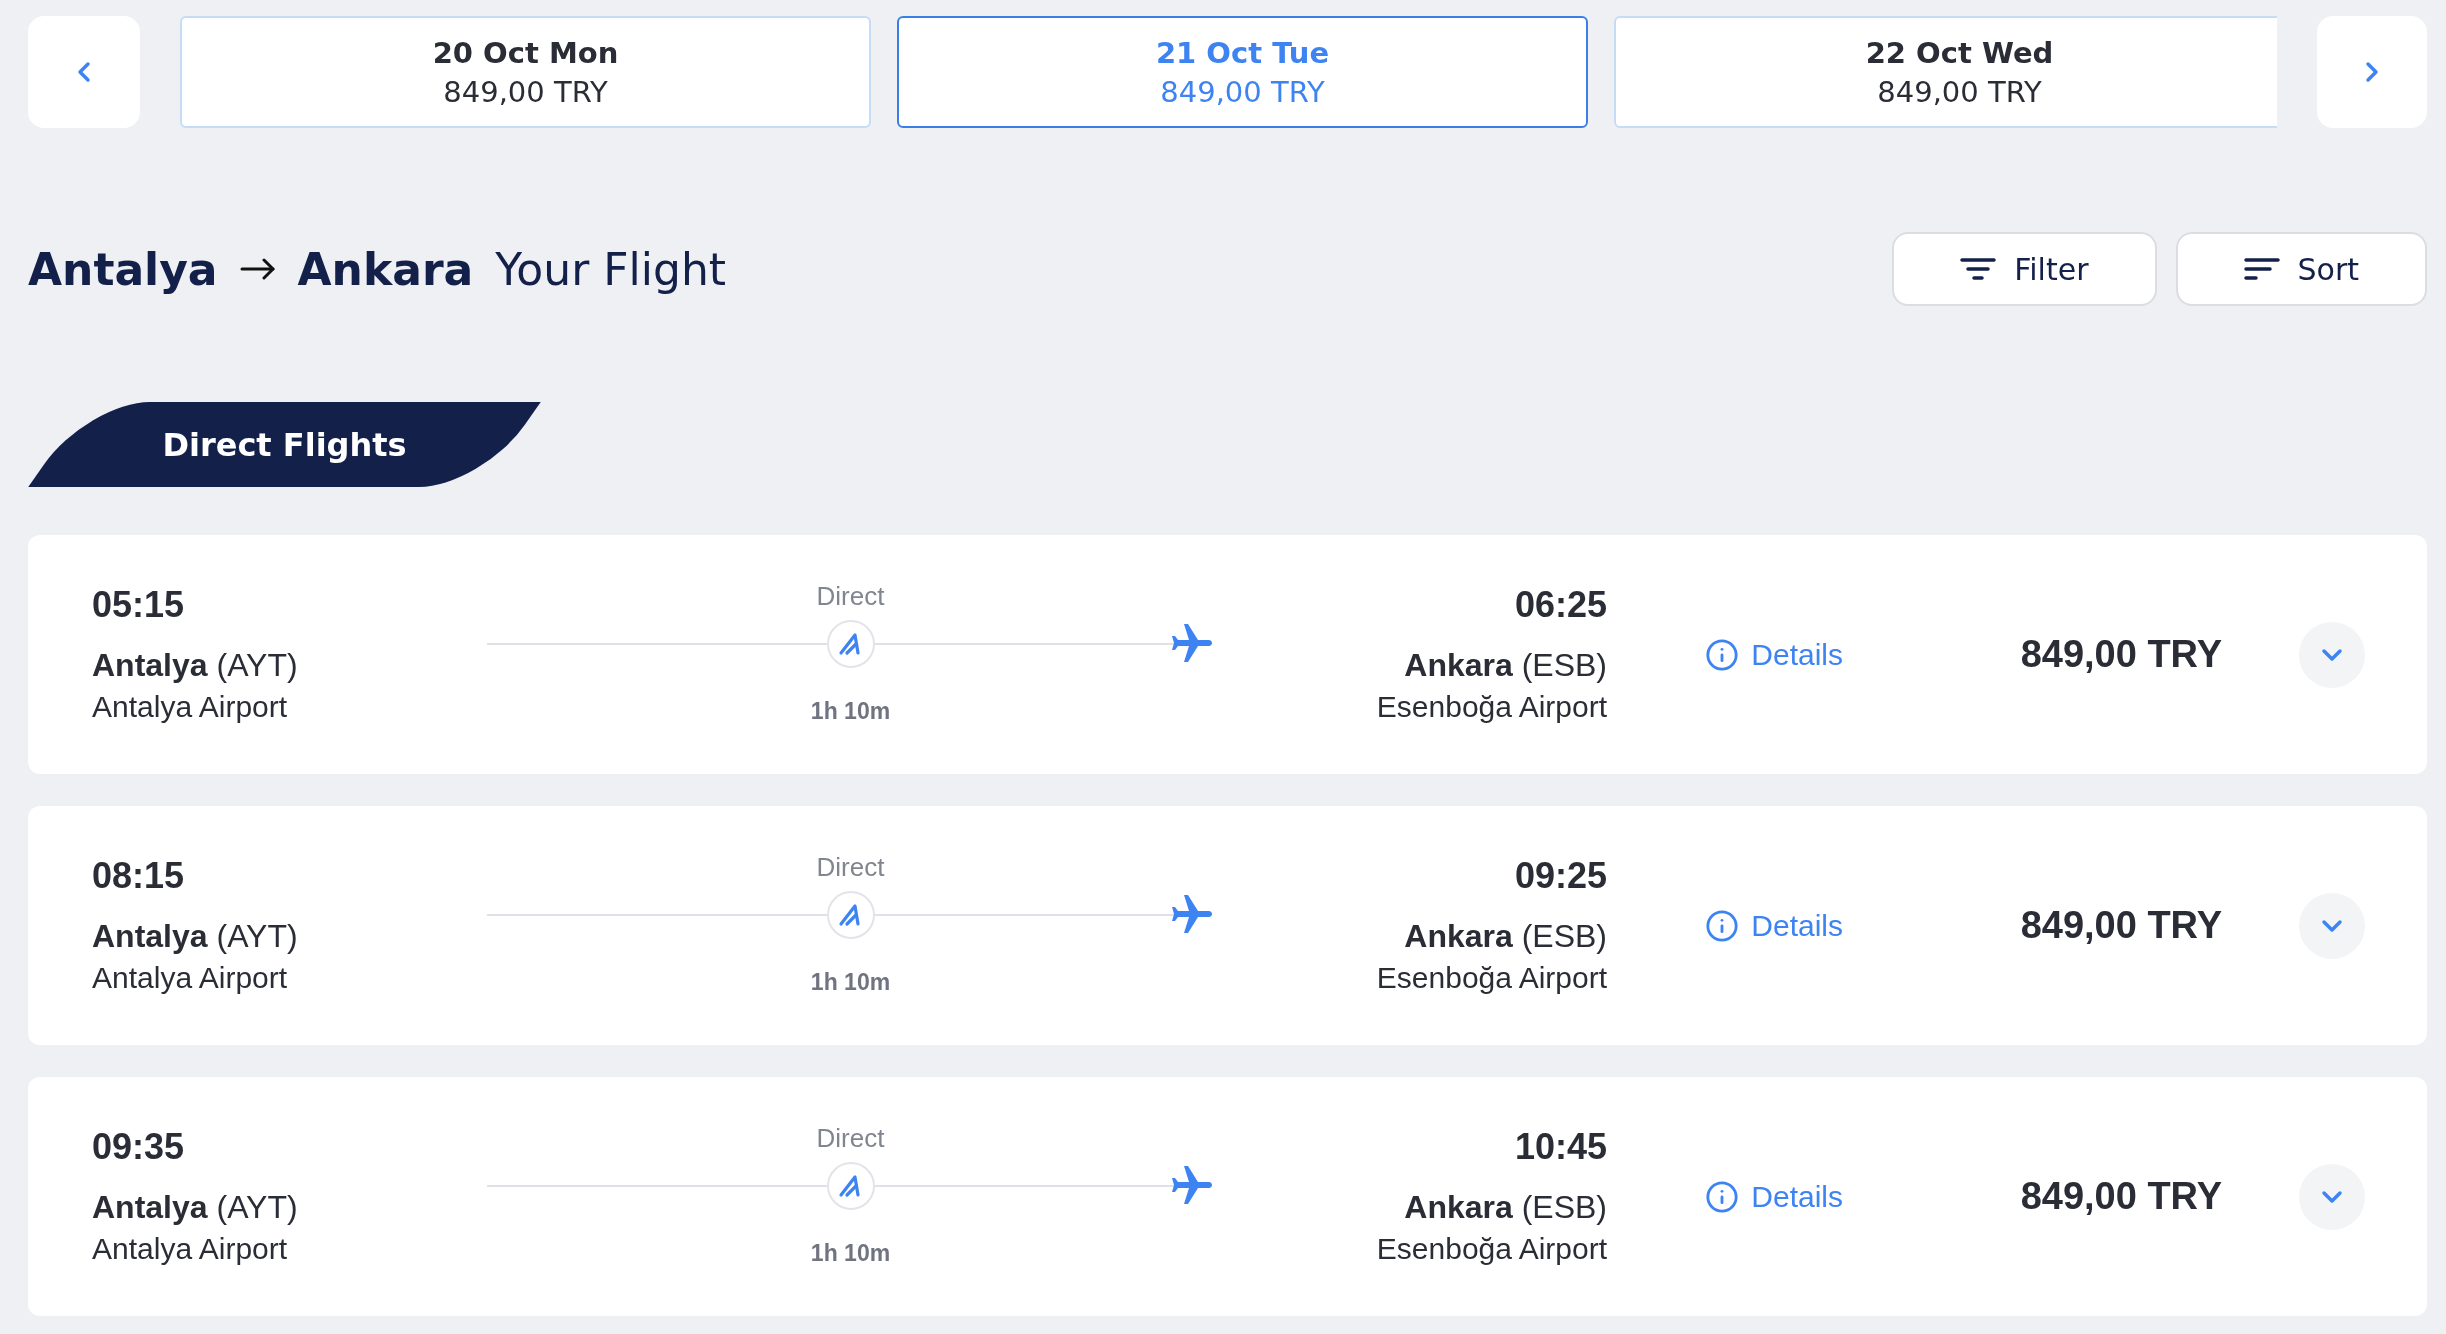 The image size is (2446, 1334). What do you see at coordinates (2261, 269) in the screenshot?
I see `sort-icon` at bounding box center [2261, 269].